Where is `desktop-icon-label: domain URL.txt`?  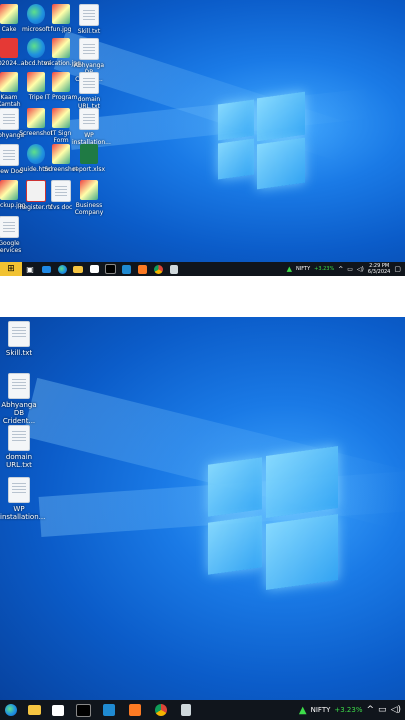 desktop-icon-label: domain URL.txt is located at coordinates (19, 461).